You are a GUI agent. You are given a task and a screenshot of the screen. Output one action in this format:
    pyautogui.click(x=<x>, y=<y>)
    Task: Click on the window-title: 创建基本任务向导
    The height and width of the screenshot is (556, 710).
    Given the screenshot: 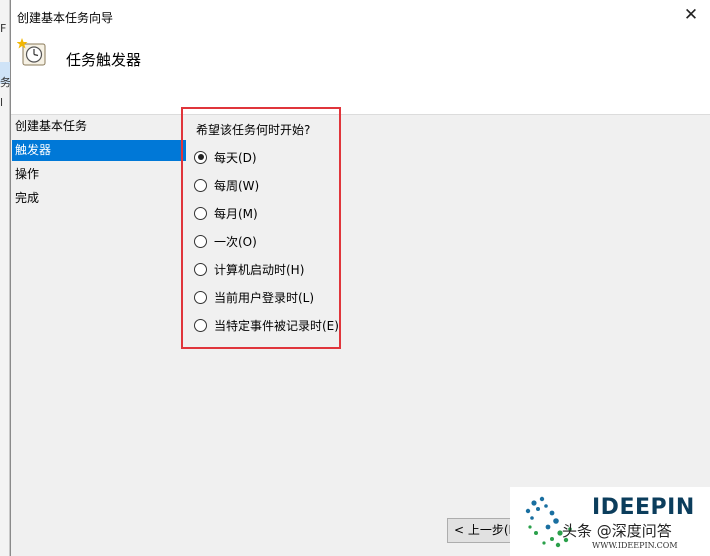 What is the action you would take?
    pyautogui.click(x=65, y=18)
    